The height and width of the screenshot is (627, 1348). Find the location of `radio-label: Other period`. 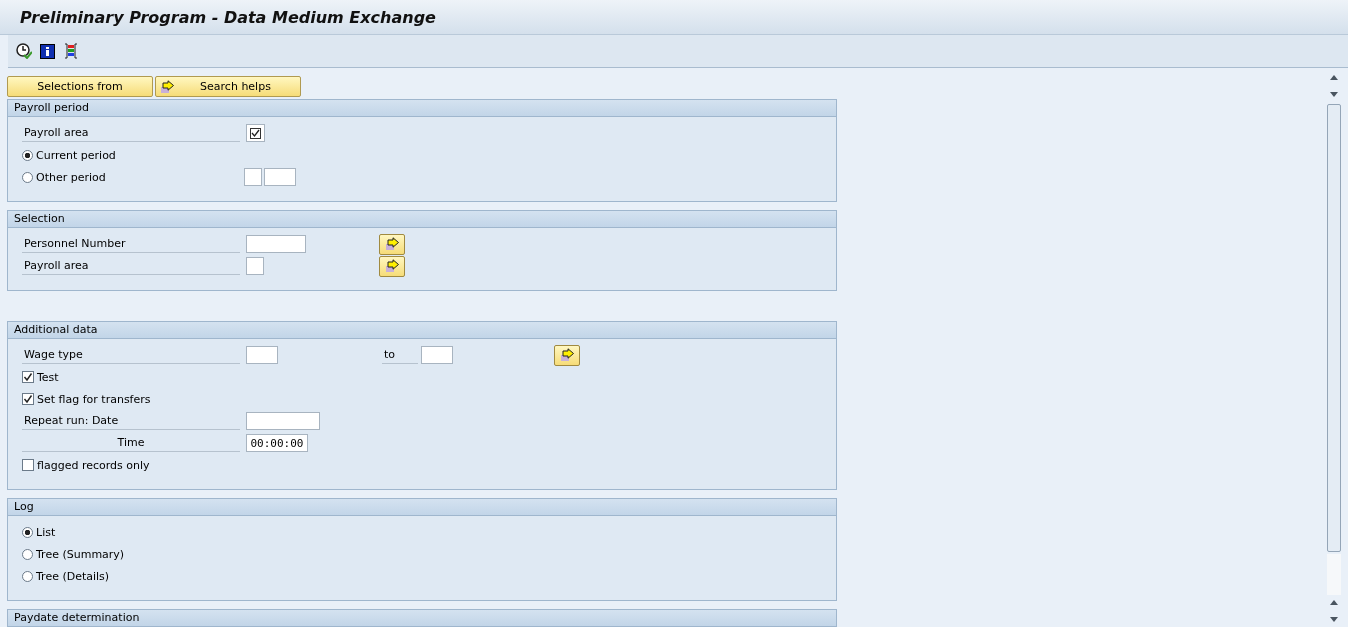

radio-label: Other period is located at coordinates (71, 177).